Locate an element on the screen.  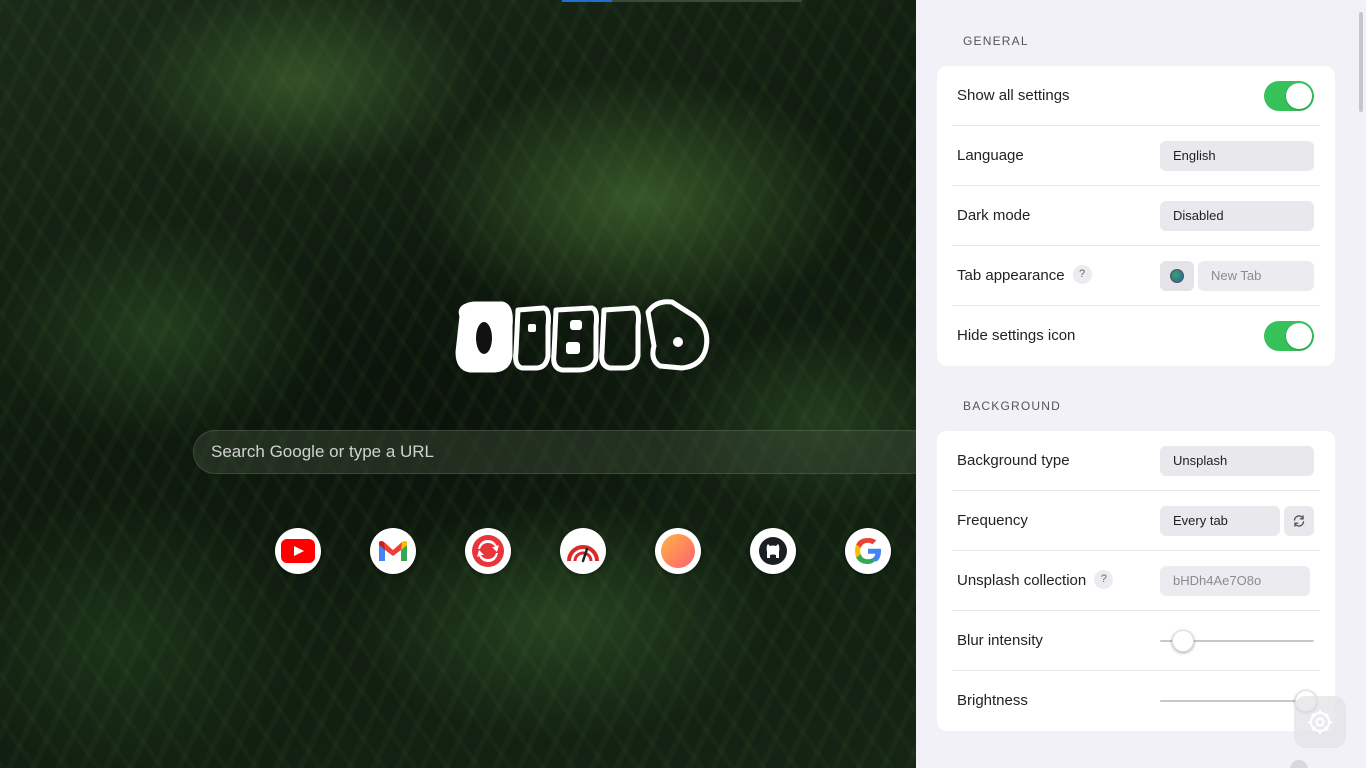
hide-settings-icon-toggle is located at coordinates (1289, 336).